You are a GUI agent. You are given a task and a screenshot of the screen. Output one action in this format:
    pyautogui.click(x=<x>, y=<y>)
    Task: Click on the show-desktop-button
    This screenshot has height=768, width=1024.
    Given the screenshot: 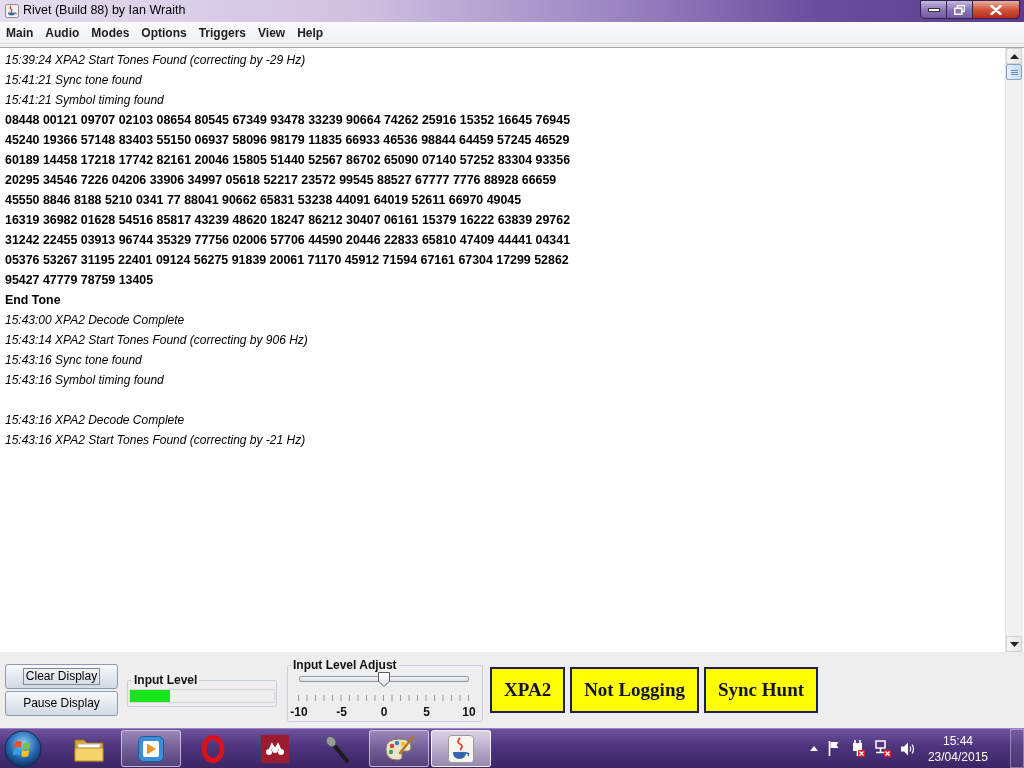 What is the action you would take?
    pyautogui.click(x=1017, y=748)
    